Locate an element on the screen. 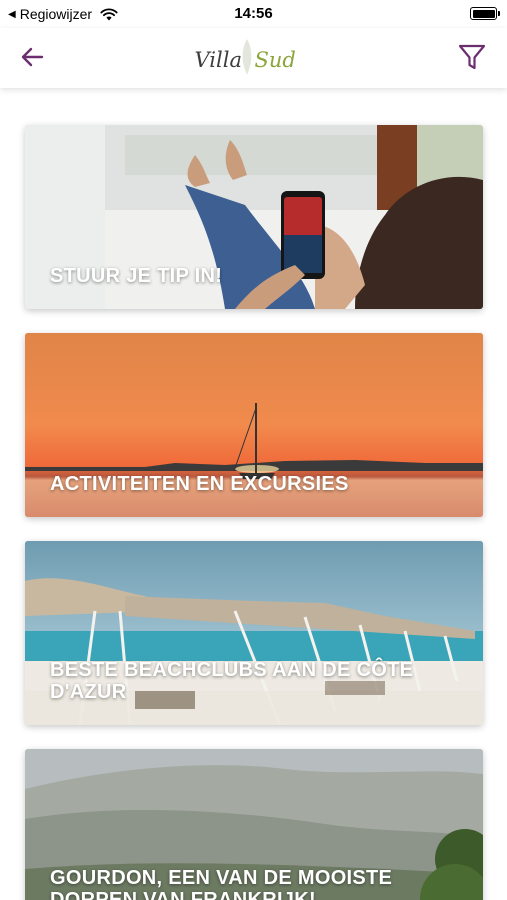  navigation-bar: Villa Sud is located at coordinates (253, 58).